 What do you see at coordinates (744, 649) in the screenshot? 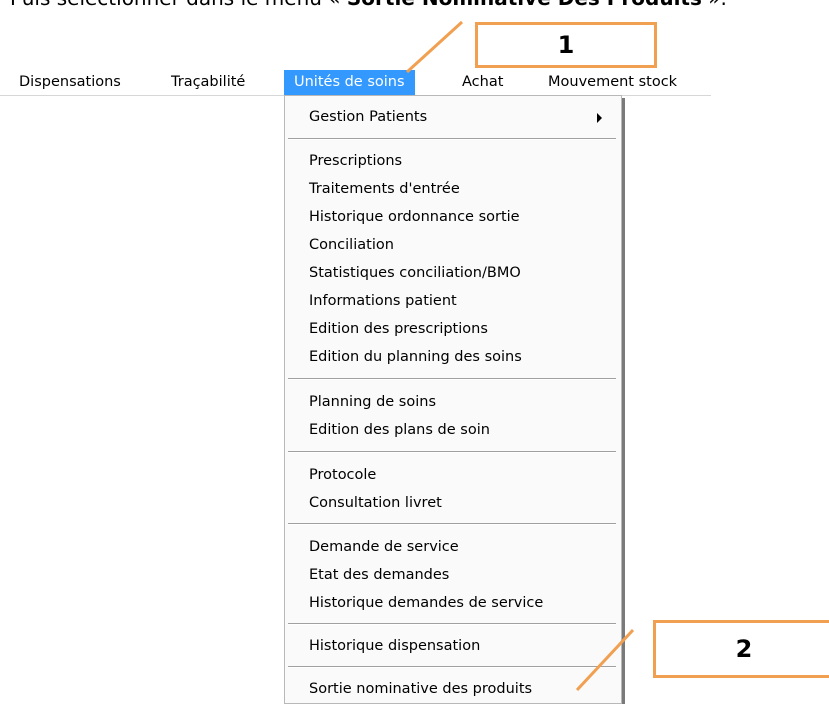
I see `callout-2-label: 2` at bounding box center [744, 649].